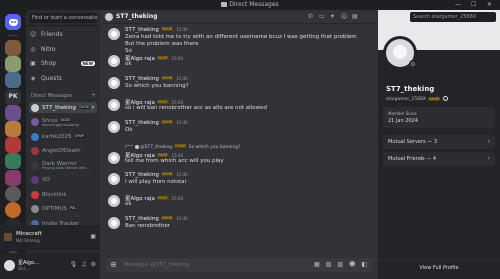 The image size is (500, 279). I want to click on pin-icon: ✦, so click(332, 16).